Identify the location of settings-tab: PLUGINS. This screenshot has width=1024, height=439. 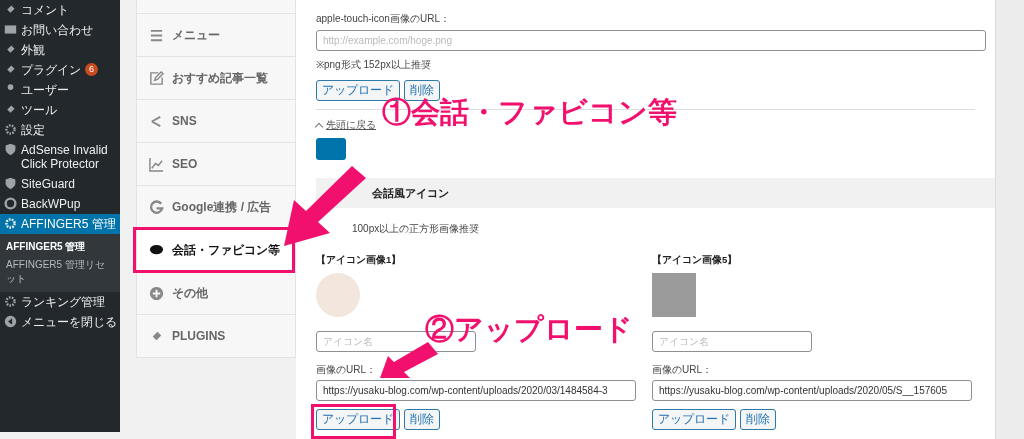
(216, 336).